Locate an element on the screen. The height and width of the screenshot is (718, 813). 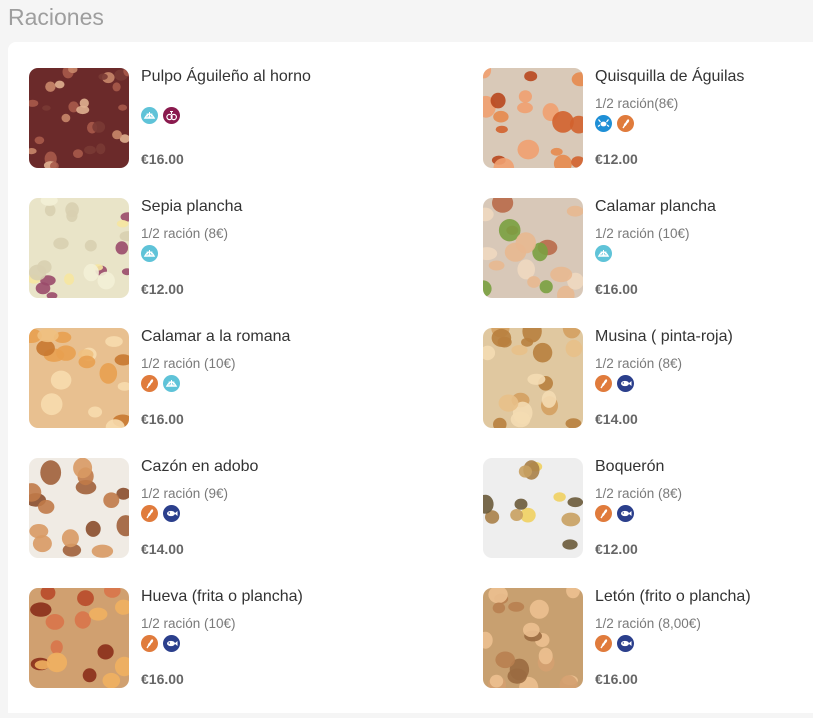
dish-card: Boquerón 1/2 ración (8€) €12.00 is located at coordinates (633, 508).